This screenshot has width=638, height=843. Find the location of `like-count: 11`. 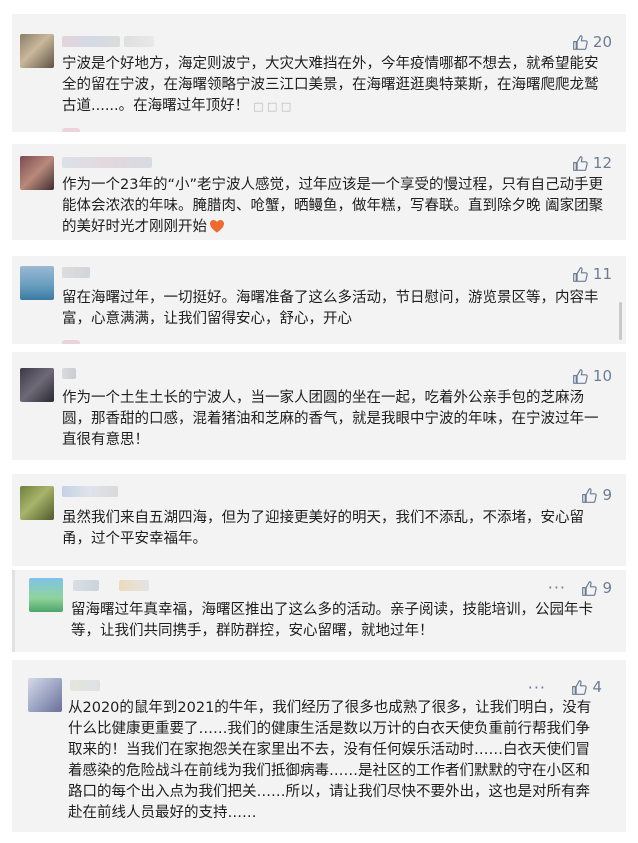

like-count: 11 is located at coordinates (602, 274).